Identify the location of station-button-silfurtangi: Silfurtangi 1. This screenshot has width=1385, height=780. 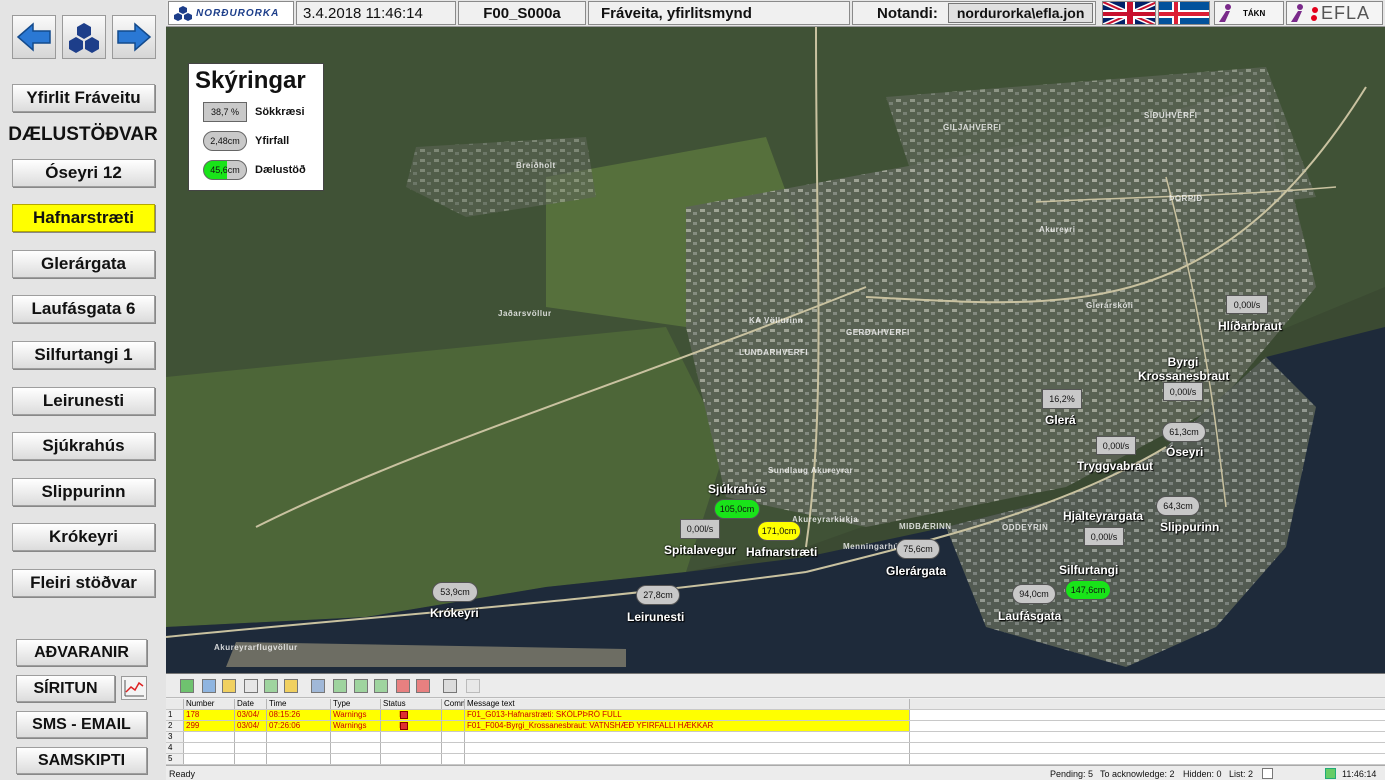
(83, 355).